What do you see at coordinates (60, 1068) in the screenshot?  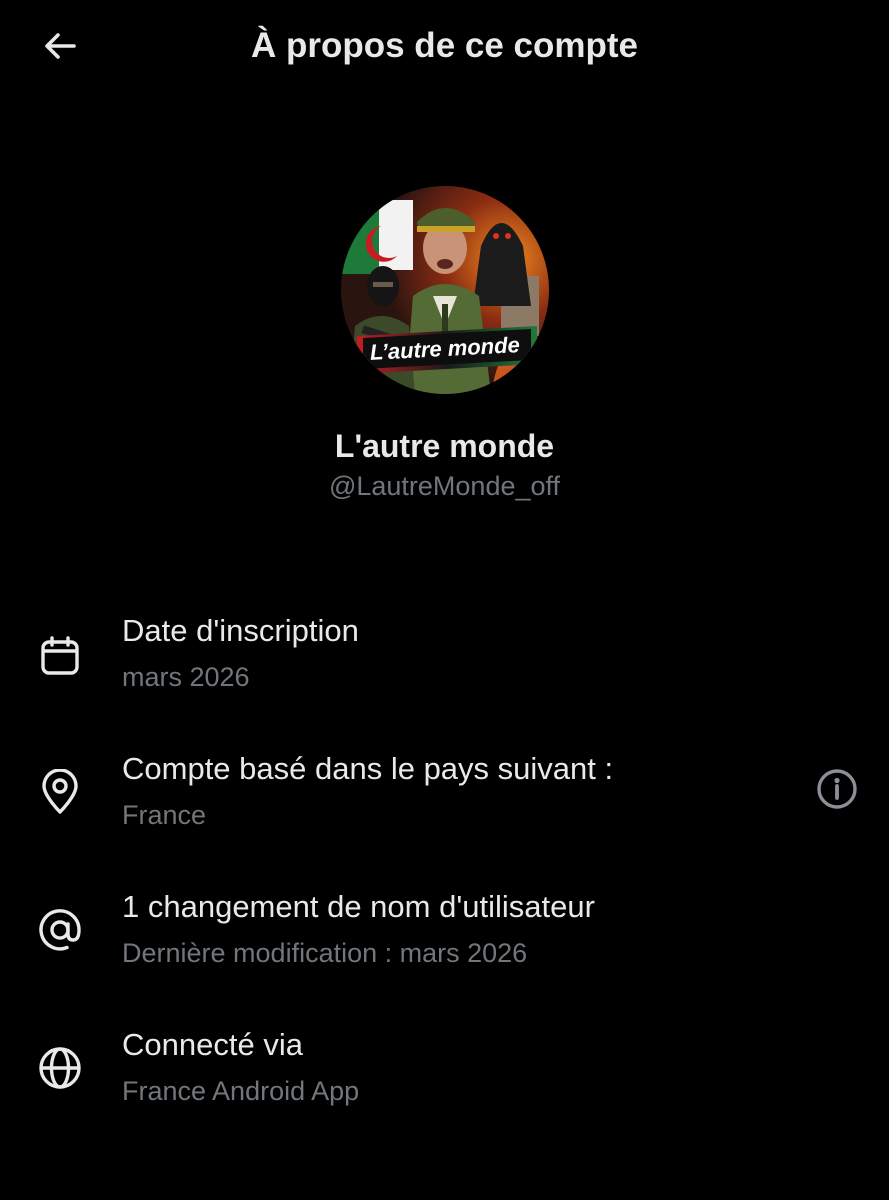 I see `globe-icon` at bounding box center [60, 1068].